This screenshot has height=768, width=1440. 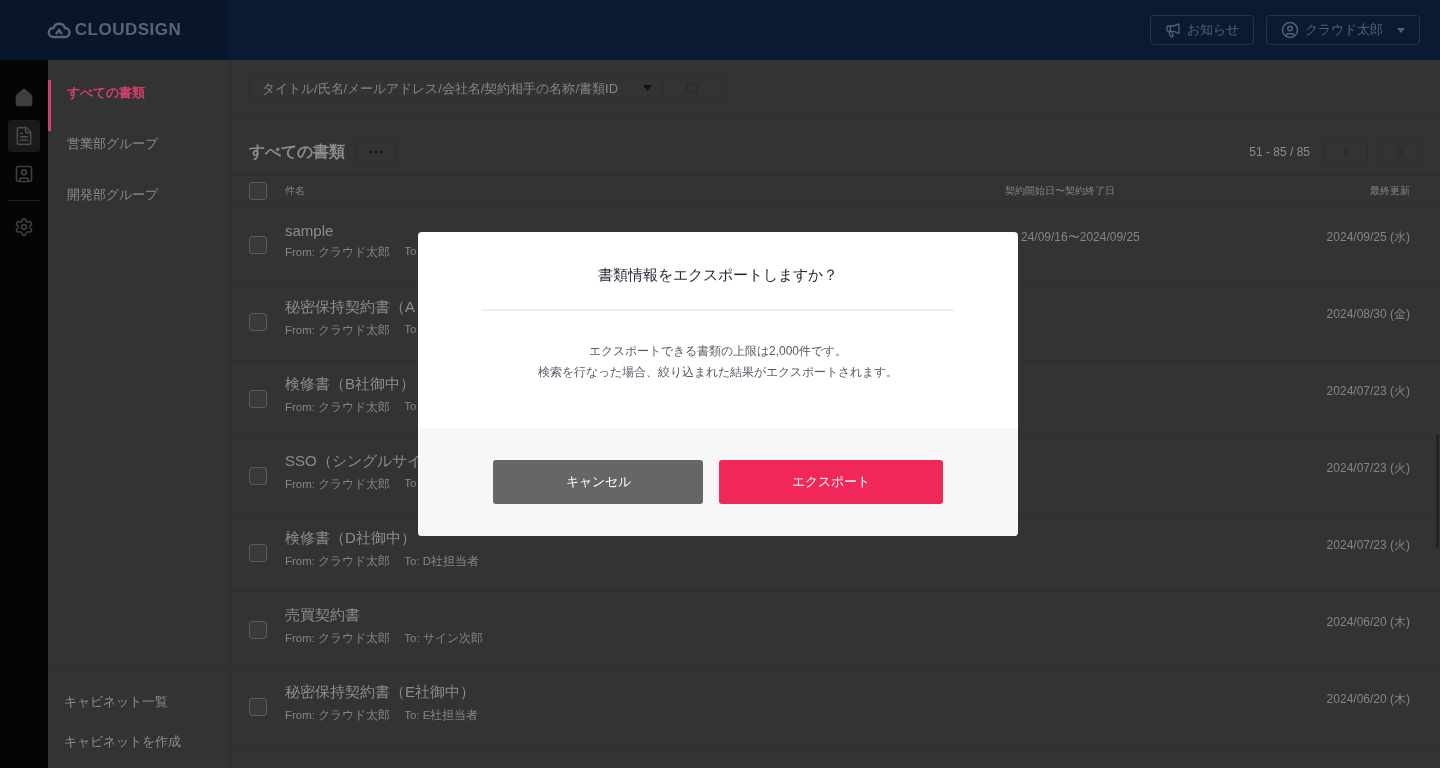 What do you see at coordinates (1343, 30) in the screenshot?
I see `user-menu-button: クラウド太郎` at bounding box center [1343, 30].